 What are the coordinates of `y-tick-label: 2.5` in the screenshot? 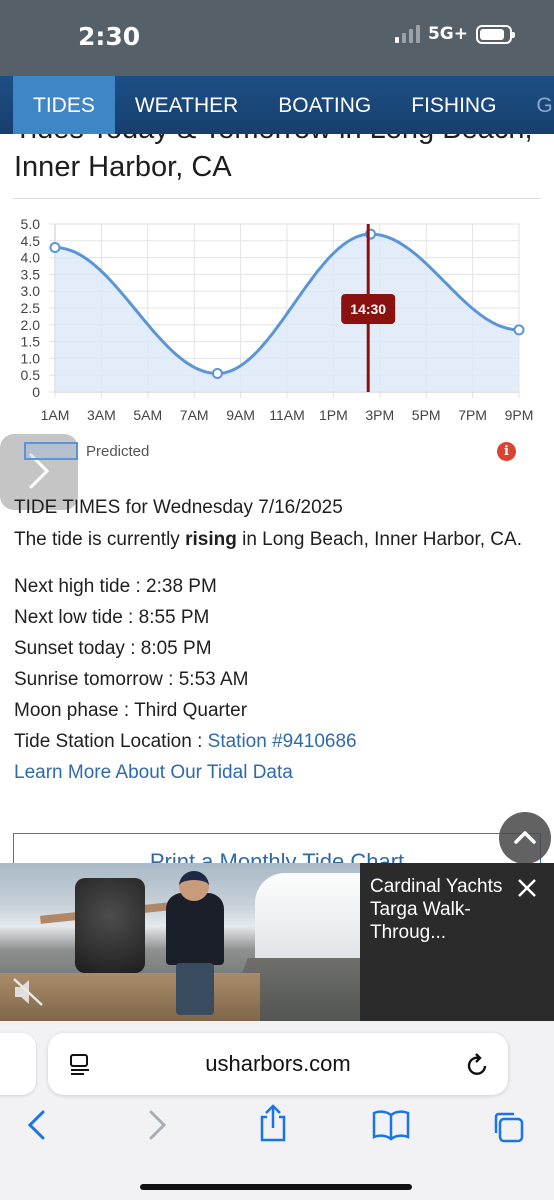 It's located at (31, 308).